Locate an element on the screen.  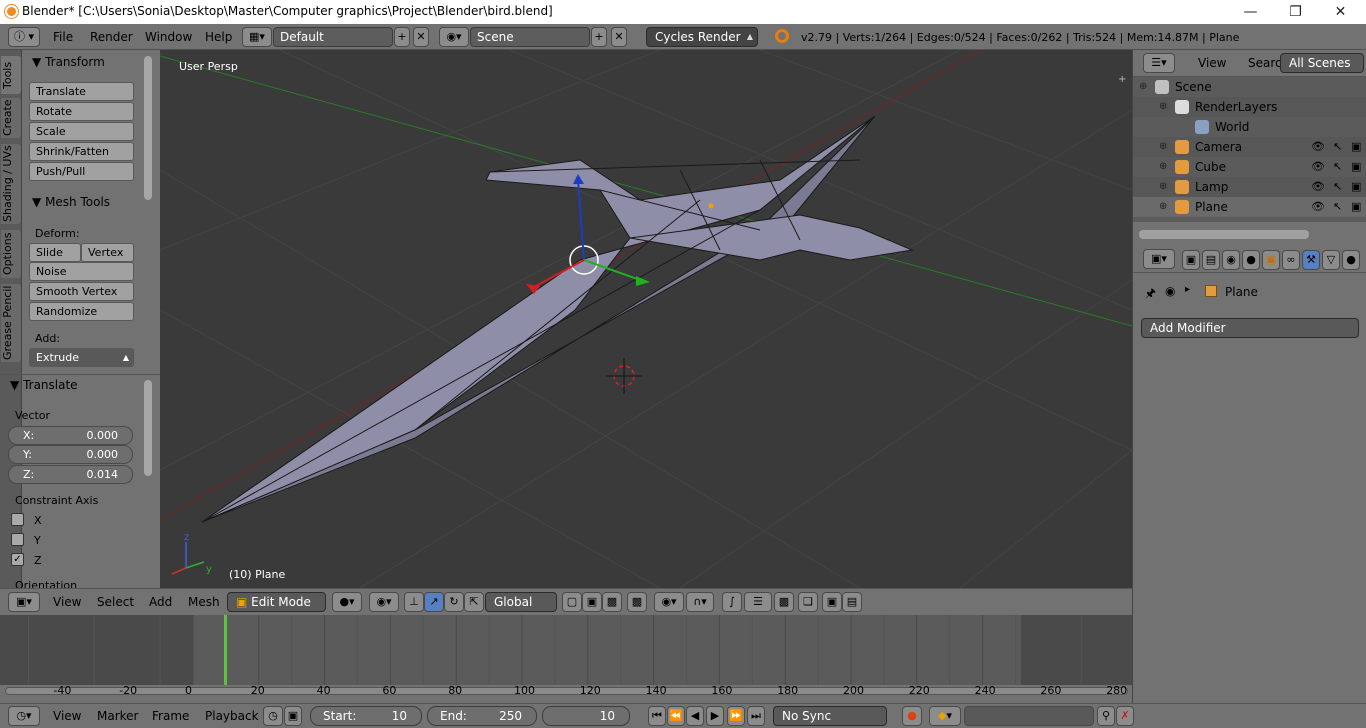
transform-panel-header: ▼ Transform is located at coordinates (90, 62).